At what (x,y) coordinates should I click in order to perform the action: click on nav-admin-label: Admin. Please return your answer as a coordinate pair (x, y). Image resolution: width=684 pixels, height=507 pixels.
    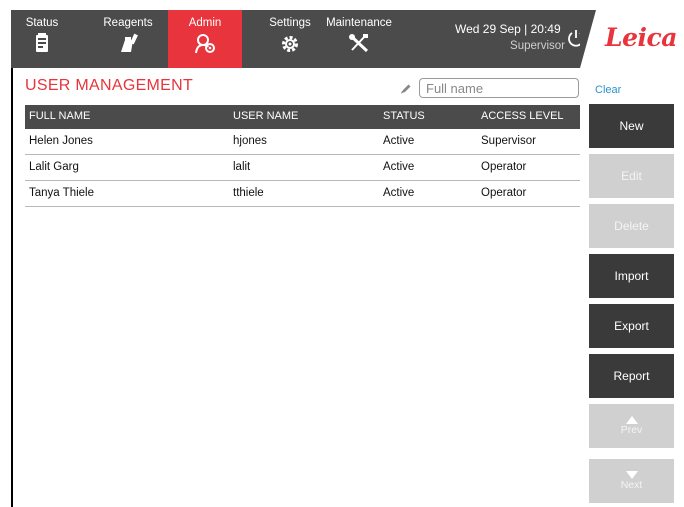
    Looking at the image, I should click on (205, 23).